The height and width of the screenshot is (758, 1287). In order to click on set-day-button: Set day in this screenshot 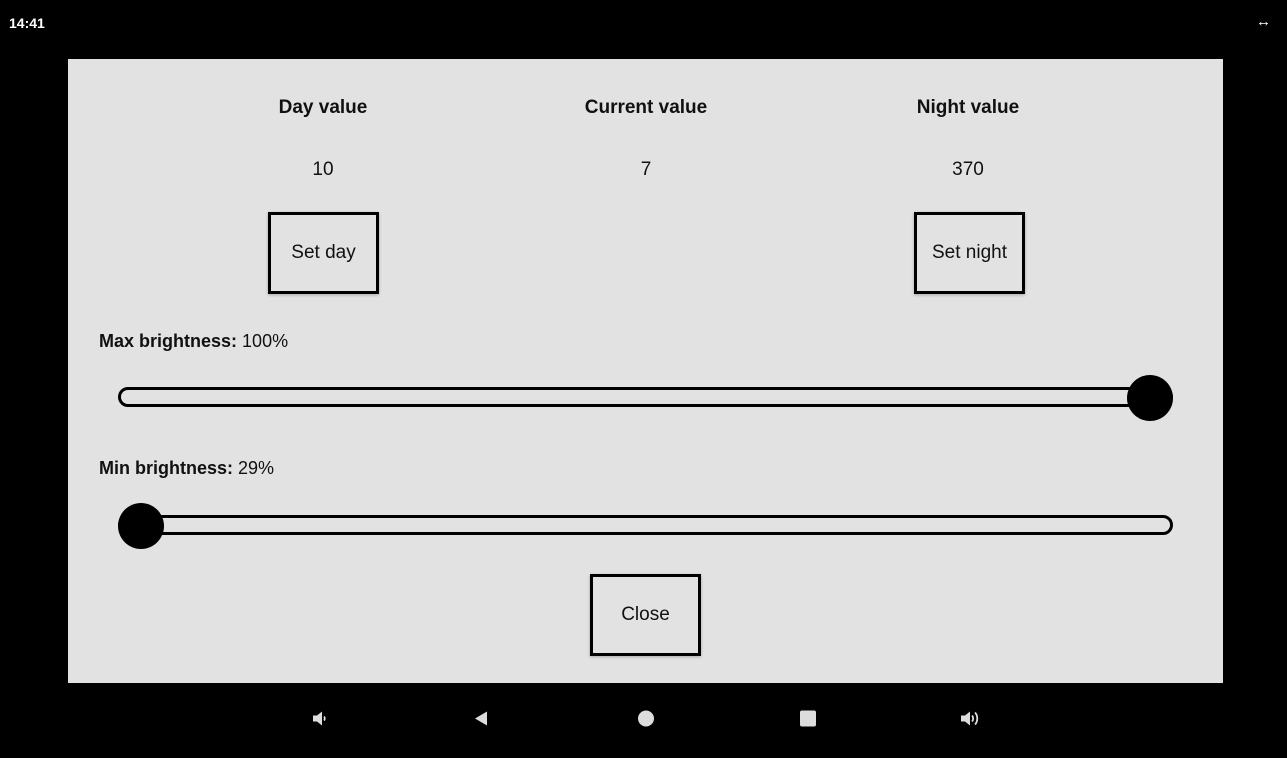, I will do `click(323, 253)`.